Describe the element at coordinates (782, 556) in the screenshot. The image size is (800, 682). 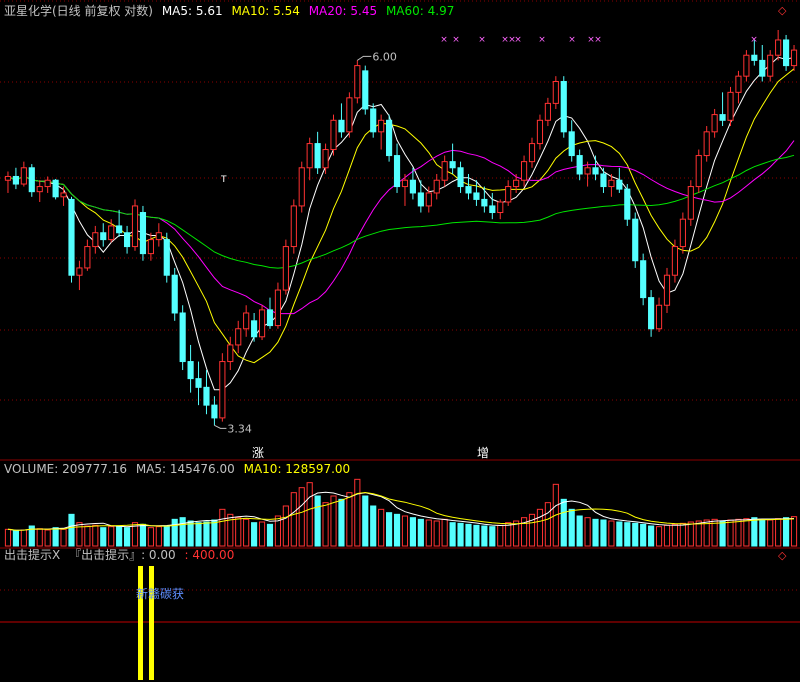
I see `expand-diamond-icon-lower: ◇` at that location.